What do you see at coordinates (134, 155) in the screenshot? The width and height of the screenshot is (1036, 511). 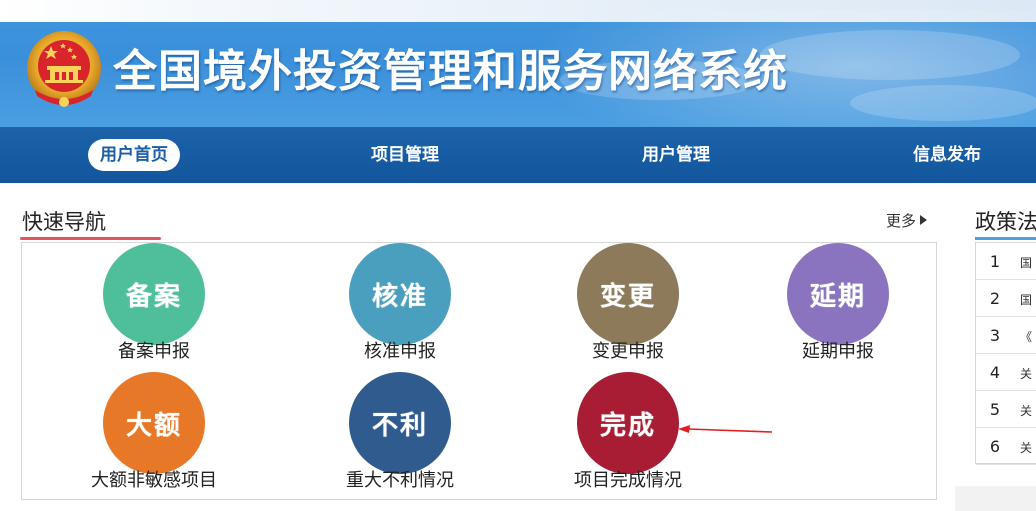 I see `nav-item-user-home: 用户首页` at bounding box center [134, 155].